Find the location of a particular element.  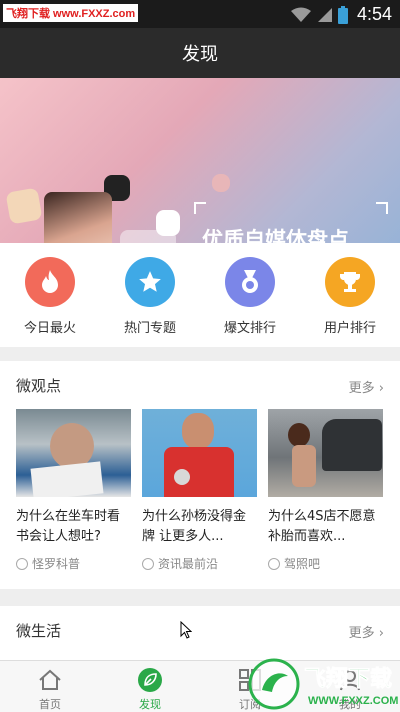

battery-icon is located at coordinates (342, 14).